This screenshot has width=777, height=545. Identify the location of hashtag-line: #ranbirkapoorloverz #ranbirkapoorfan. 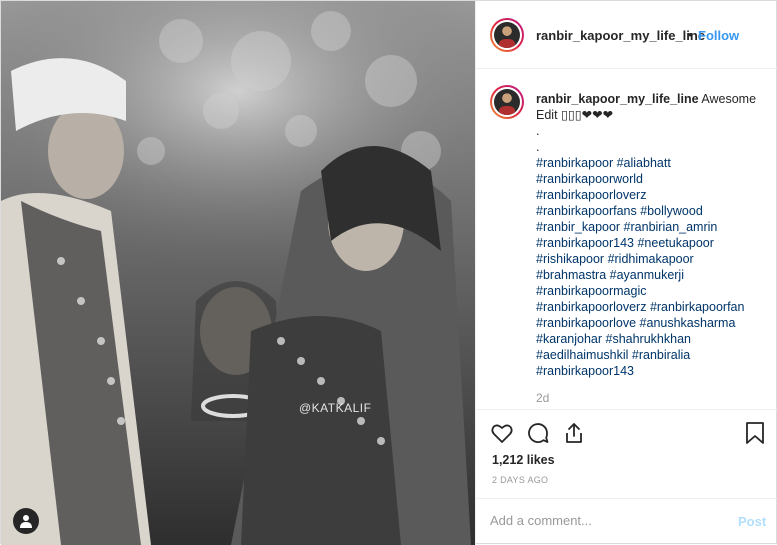
(652, 307).